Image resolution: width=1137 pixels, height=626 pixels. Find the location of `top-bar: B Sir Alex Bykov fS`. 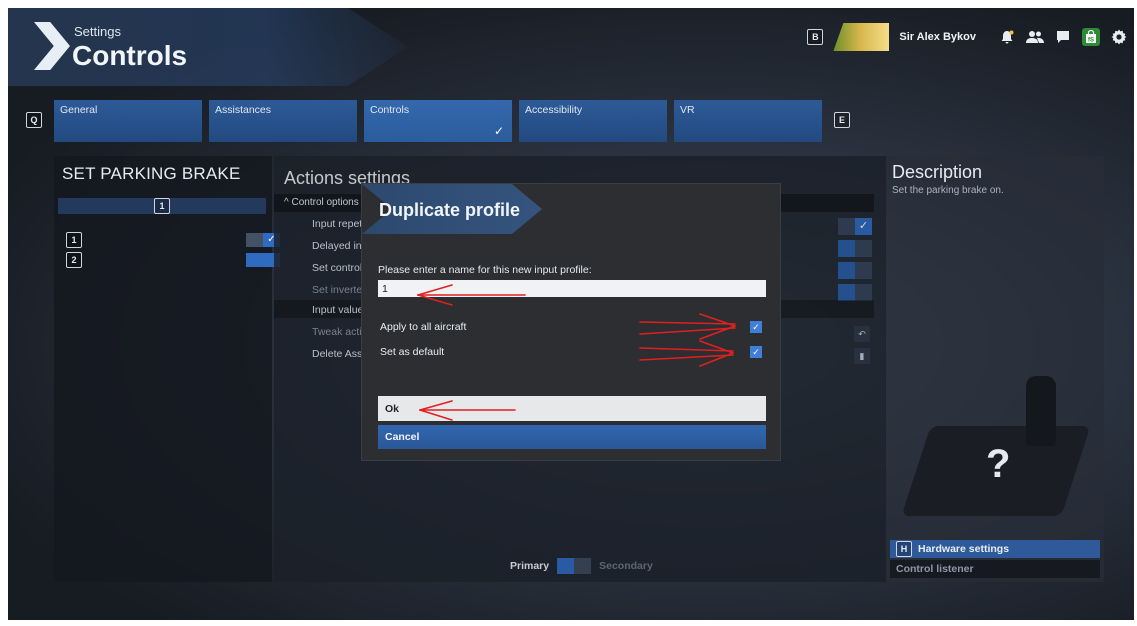

top-bar: B Sir Alex Bykov fS is located at coordinates (970, 37).